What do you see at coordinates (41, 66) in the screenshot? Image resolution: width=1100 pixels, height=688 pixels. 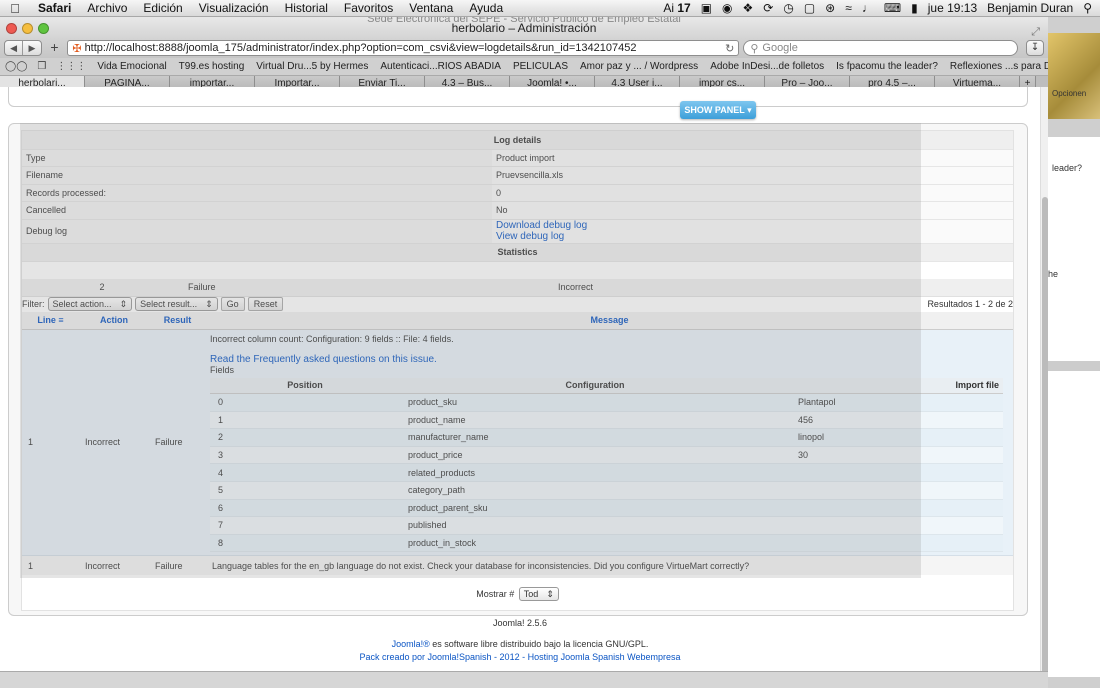 I see `bookmarks-book-icon: ❒` at bounding box center [41, 66].